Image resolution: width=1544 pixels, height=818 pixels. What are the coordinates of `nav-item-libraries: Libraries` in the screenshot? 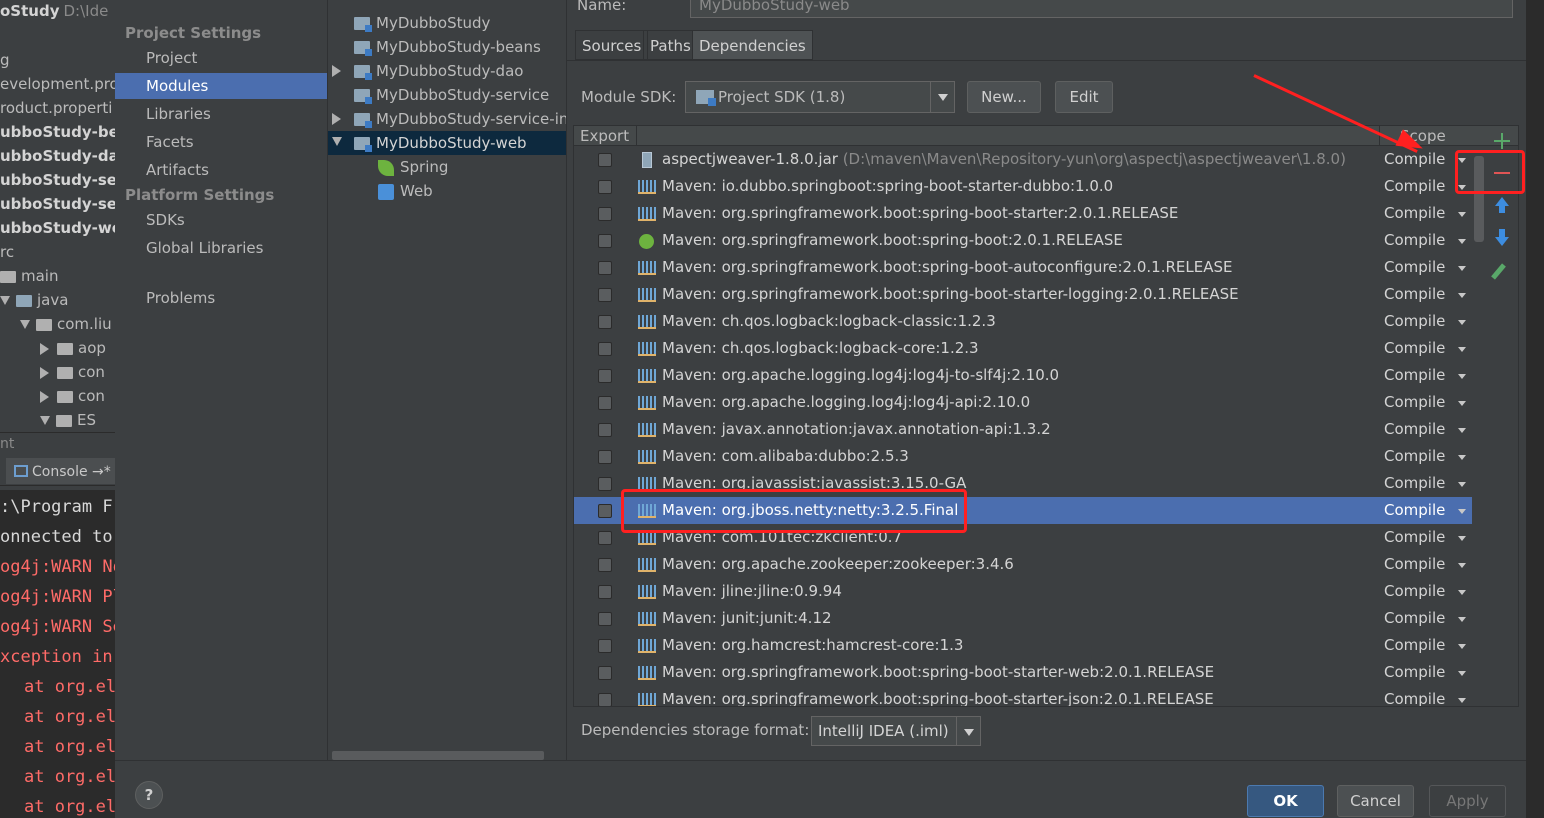 It's located at (221, 114).